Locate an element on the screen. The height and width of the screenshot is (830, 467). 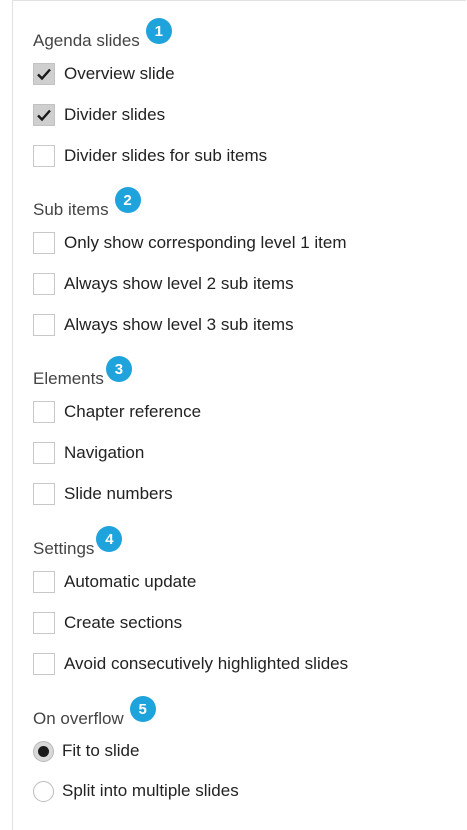
option-label: Always show level 3 sub items is located at coordinates (179, 324).